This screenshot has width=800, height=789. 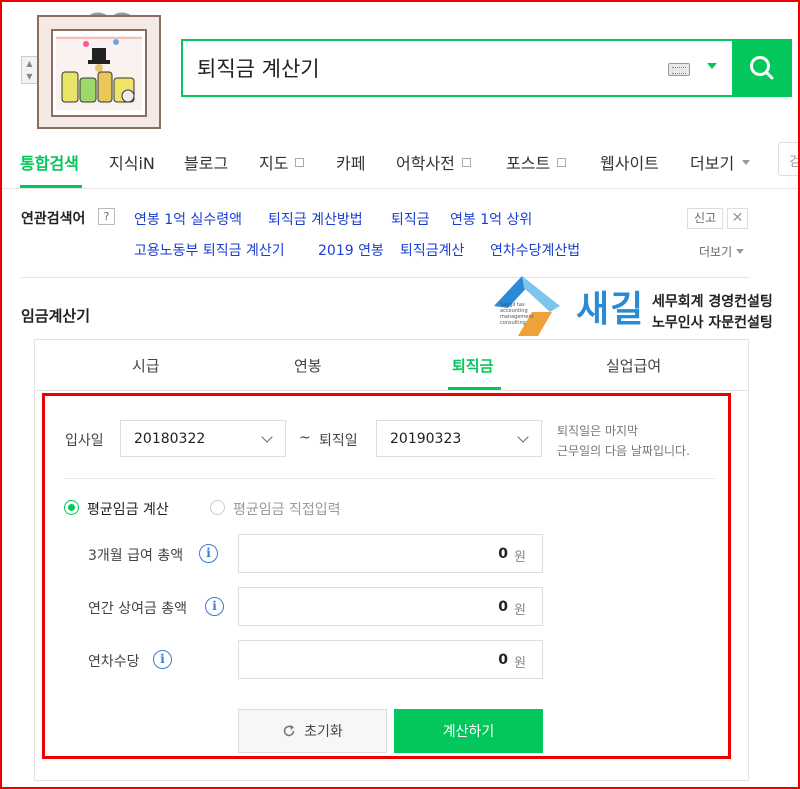 What do you see at coordinates (712, 302) in the screenshot?
I see `brand-line-1: 세무회계 경영컨설팅` at bounding box center [712, 302].